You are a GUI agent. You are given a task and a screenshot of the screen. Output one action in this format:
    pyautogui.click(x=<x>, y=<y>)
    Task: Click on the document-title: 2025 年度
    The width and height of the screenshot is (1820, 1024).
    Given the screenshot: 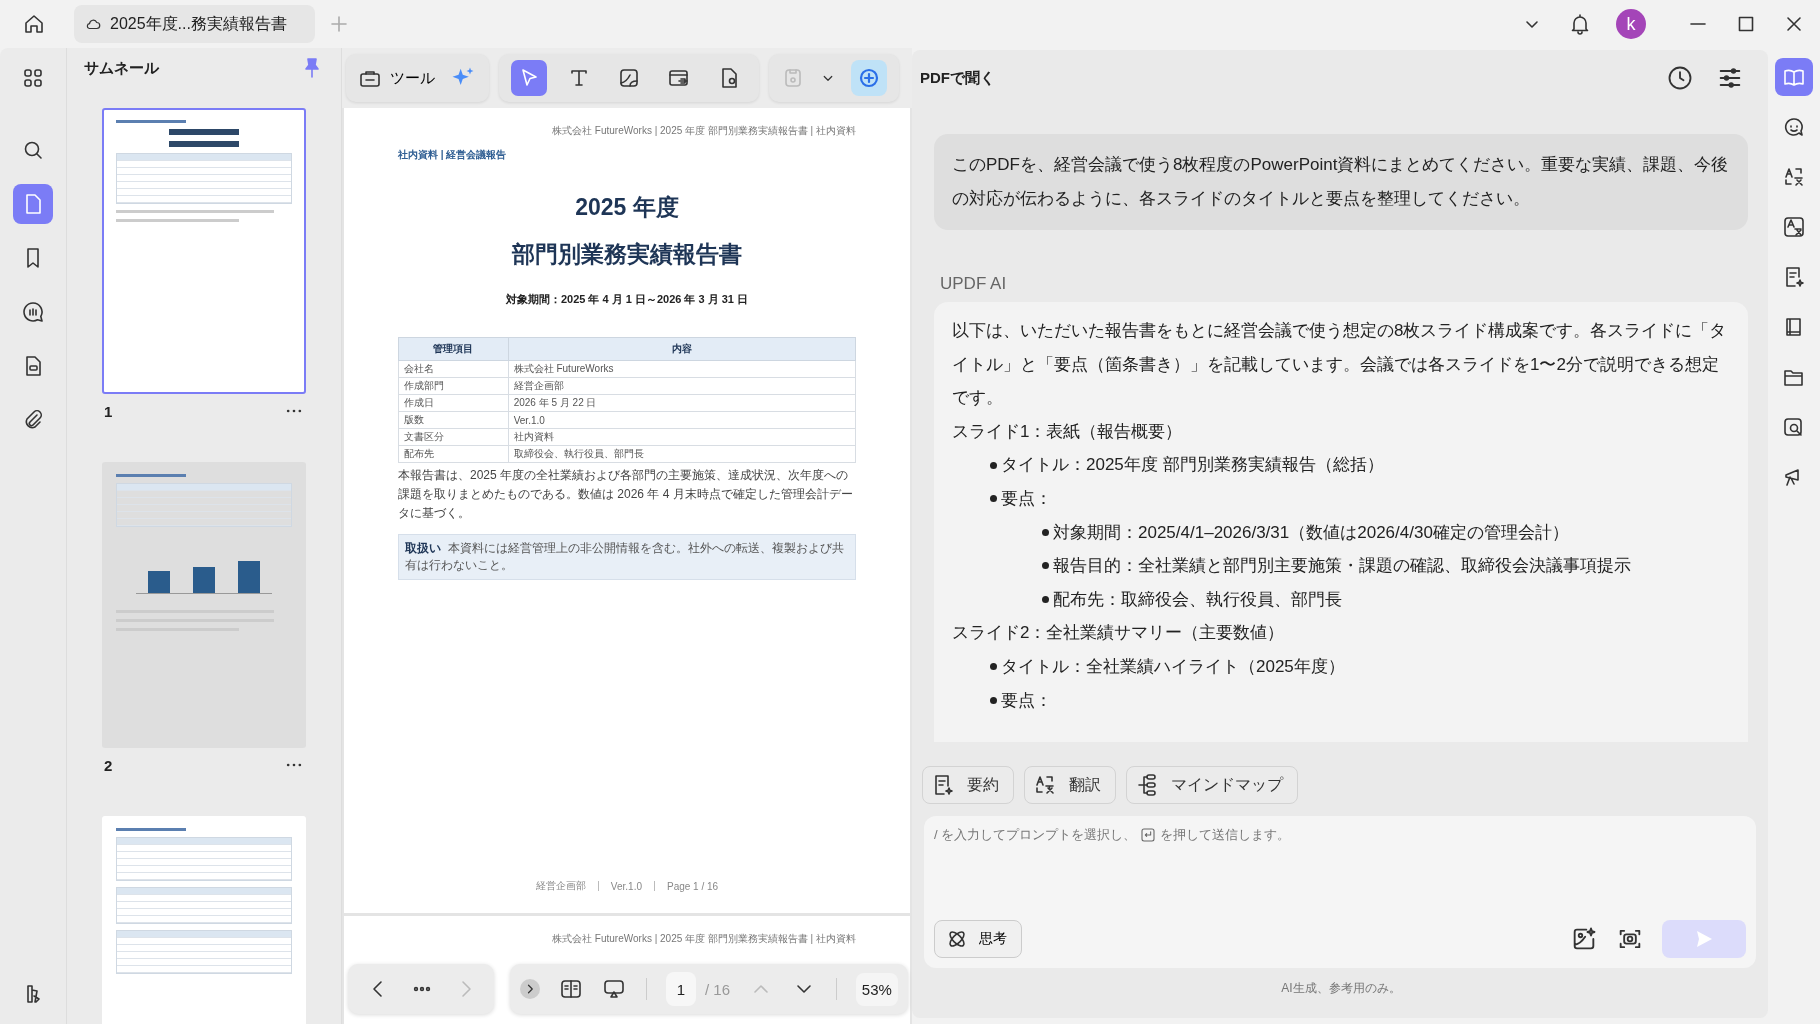 What is the action you would take?
    pyautogui.click(x=627, y=207)
    